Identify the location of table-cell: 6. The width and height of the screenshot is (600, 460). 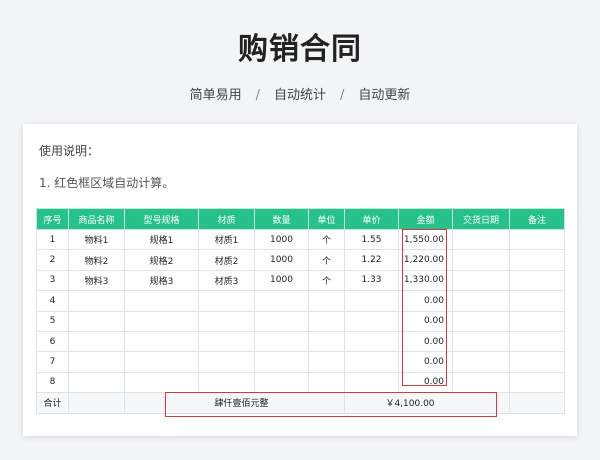
(52, 341).